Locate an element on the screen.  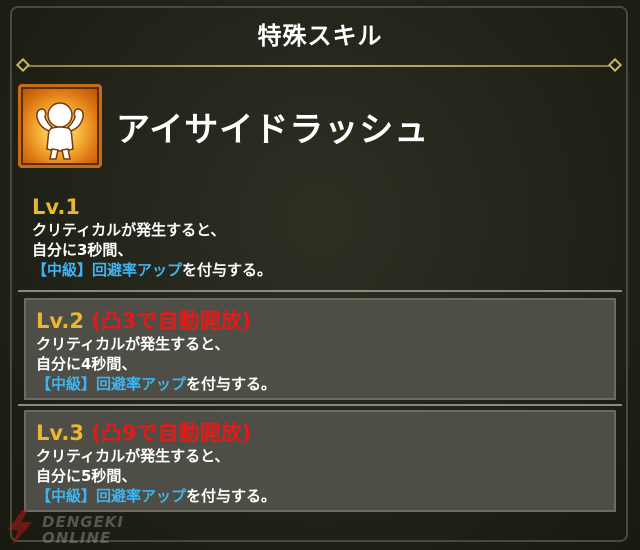
level-2-line-3: 【中級】回避率アップを付与する。 is located at coordinates (325, 384).